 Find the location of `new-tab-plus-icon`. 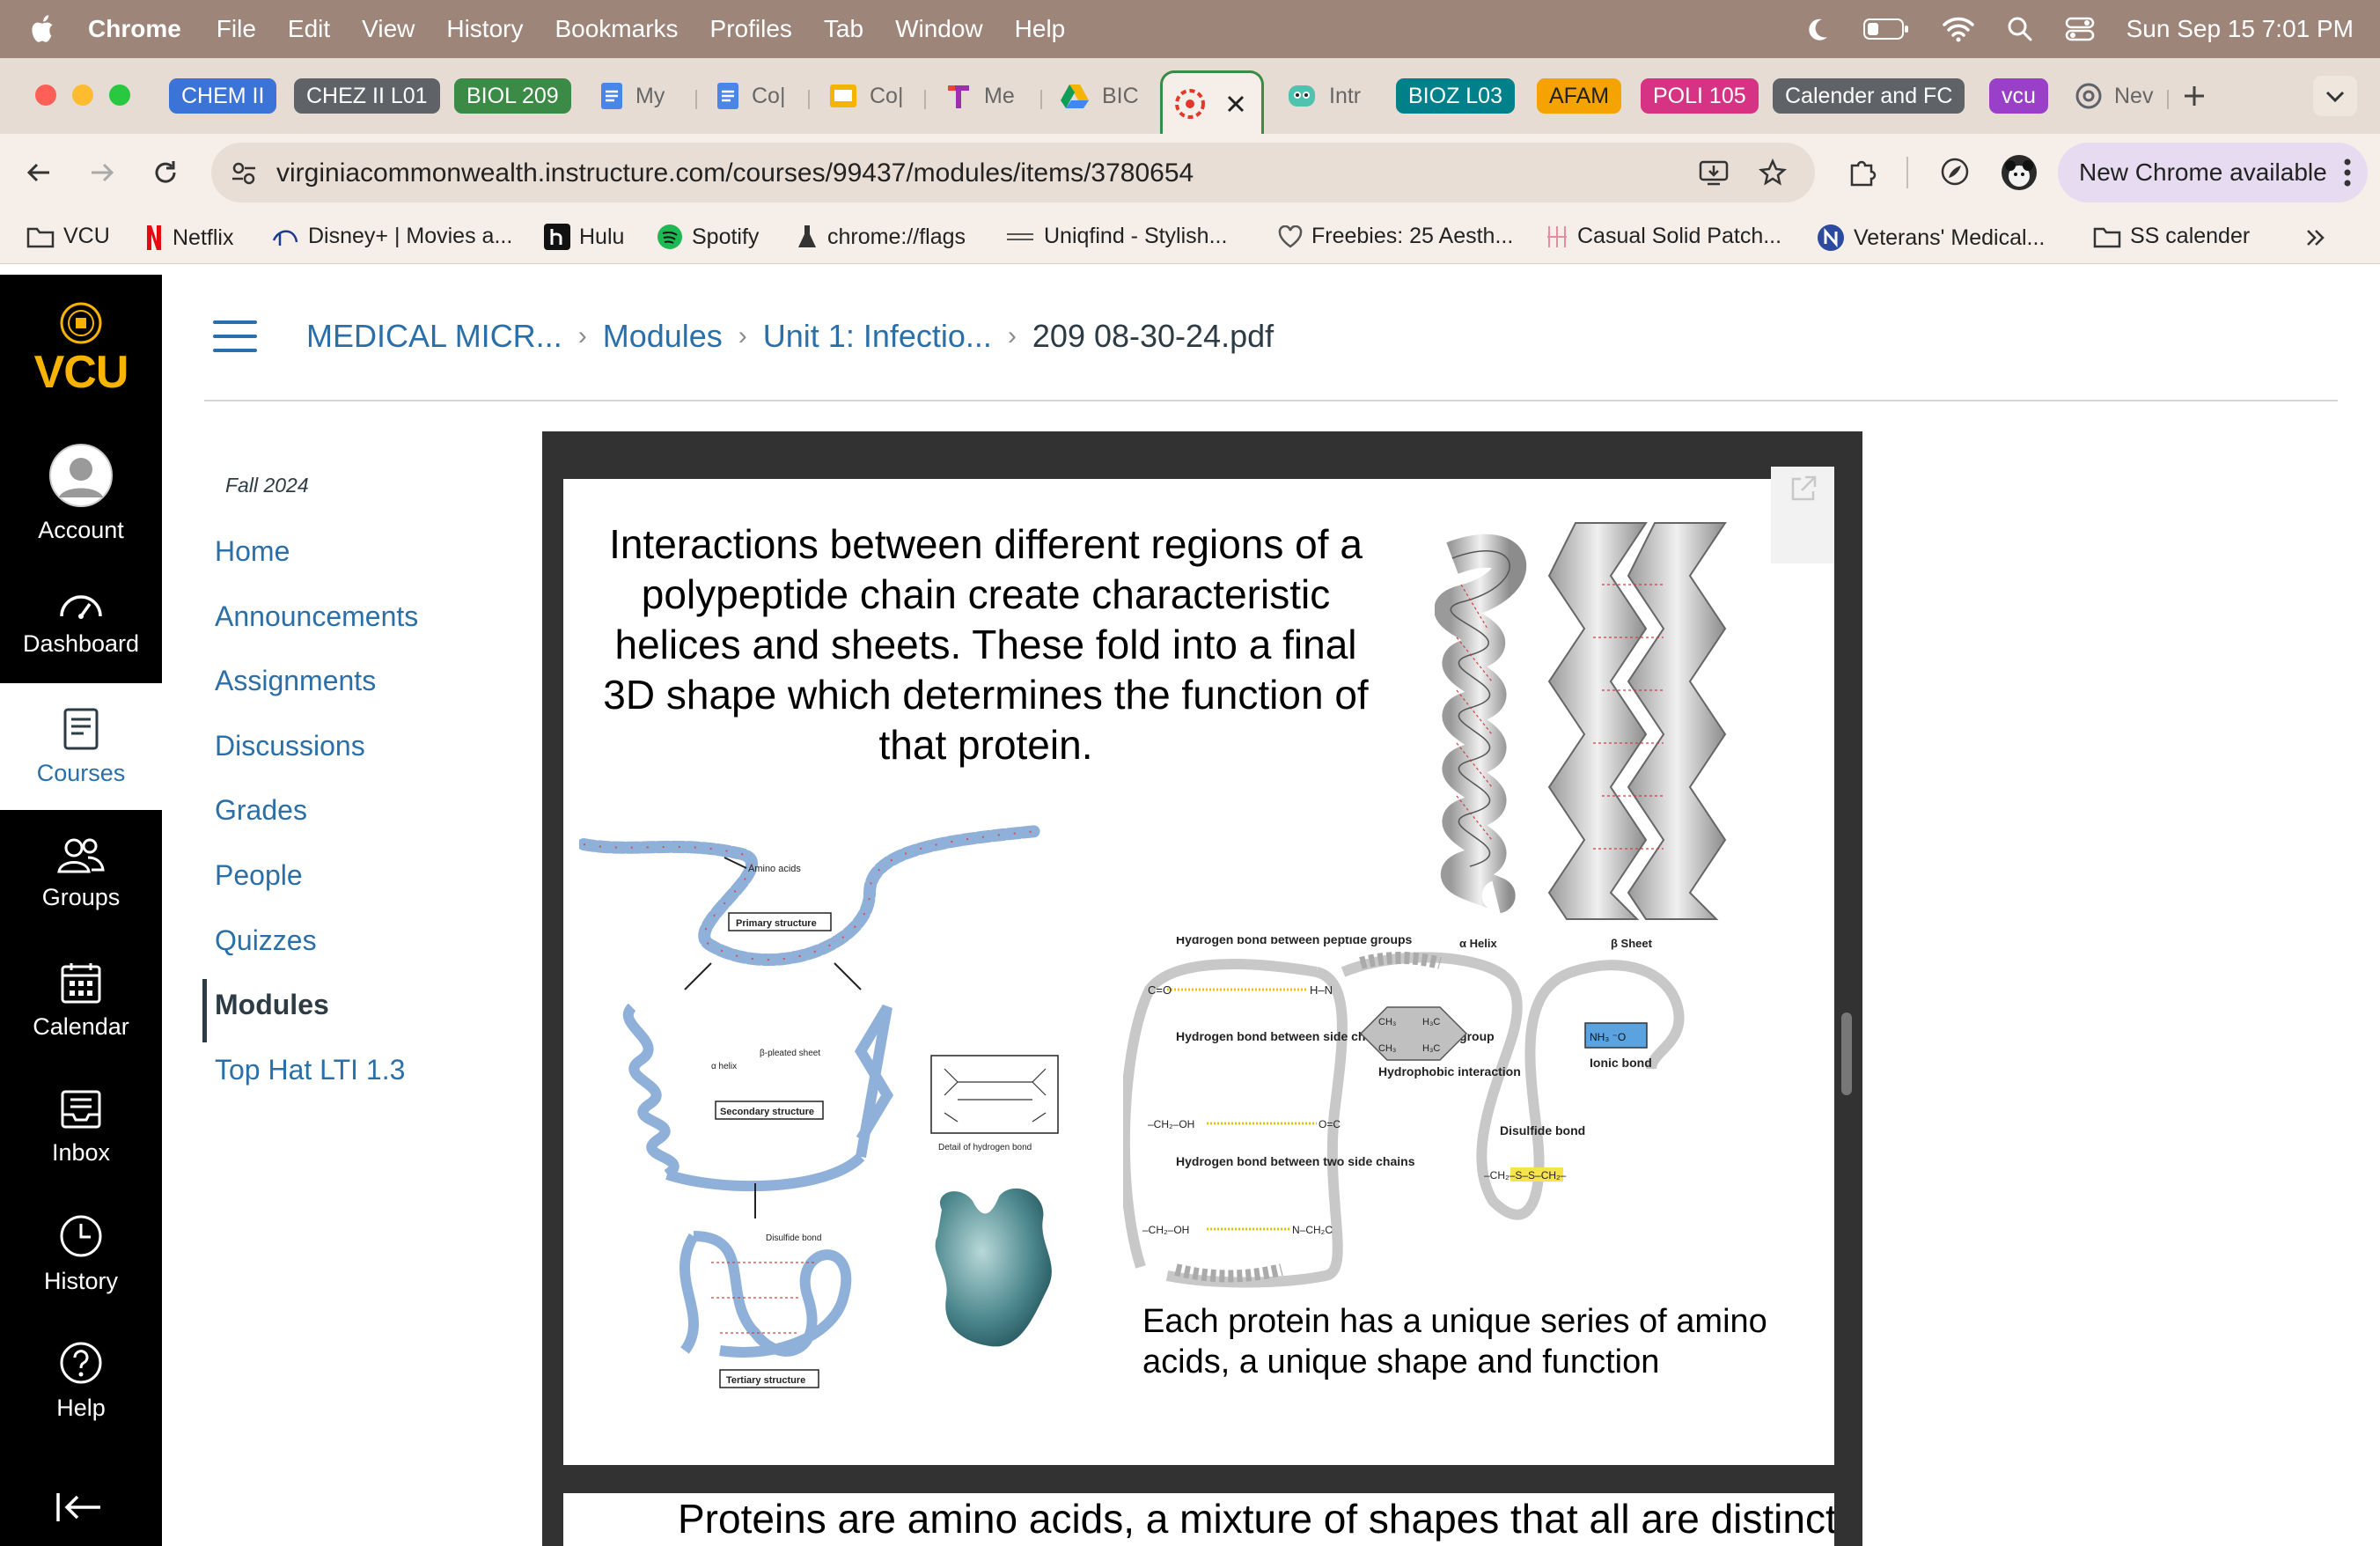

new-tab-plus-icon is located at coordinates (2194, 96).